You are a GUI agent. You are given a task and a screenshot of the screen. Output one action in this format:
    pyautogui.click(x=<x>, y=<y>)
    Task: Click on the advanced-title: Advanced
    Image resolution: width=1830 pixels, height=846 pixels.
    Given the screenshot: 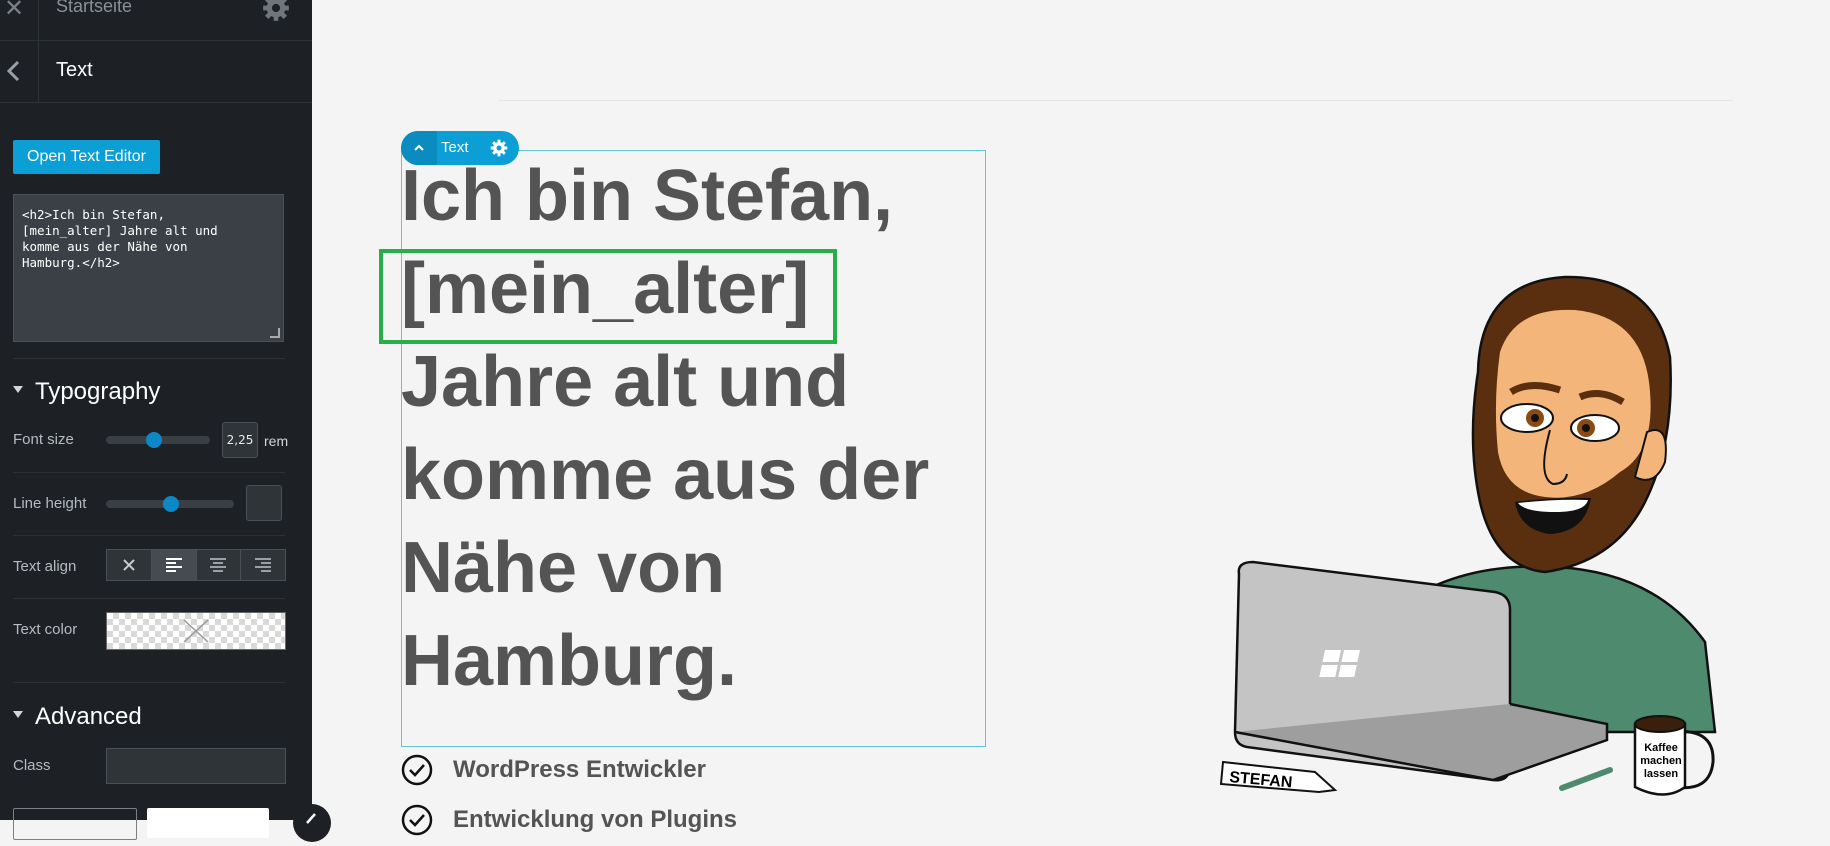 What is the action you would take?
    pyautogui.click(x=88, y=716)
    